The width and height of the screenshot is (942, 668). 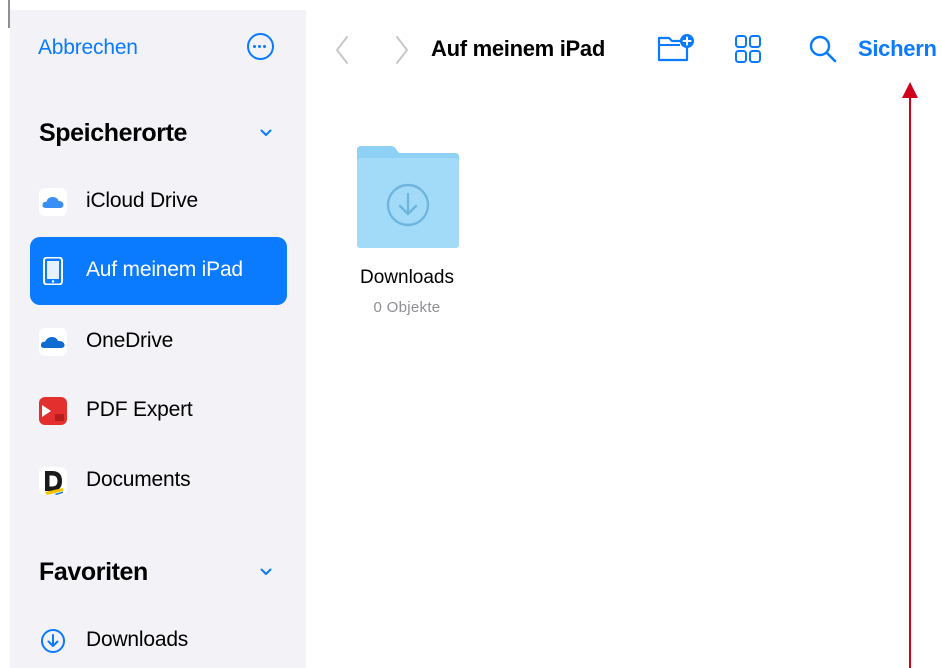 What do you see at coordinates (53, 342) in the screenshot?
I see `onedrive-icon` at bounding box center [53, 342].